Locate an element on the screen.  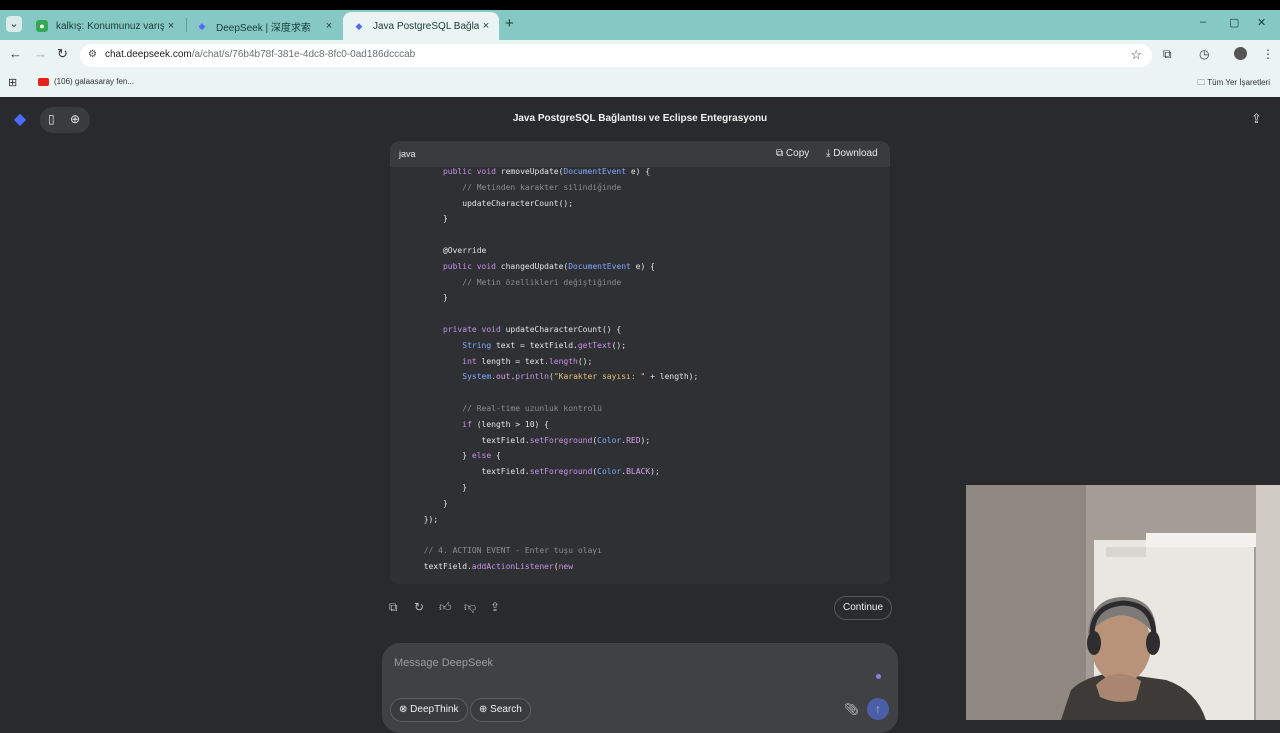
share-response-icon: ⇪ is located at coordinates (495, 607).